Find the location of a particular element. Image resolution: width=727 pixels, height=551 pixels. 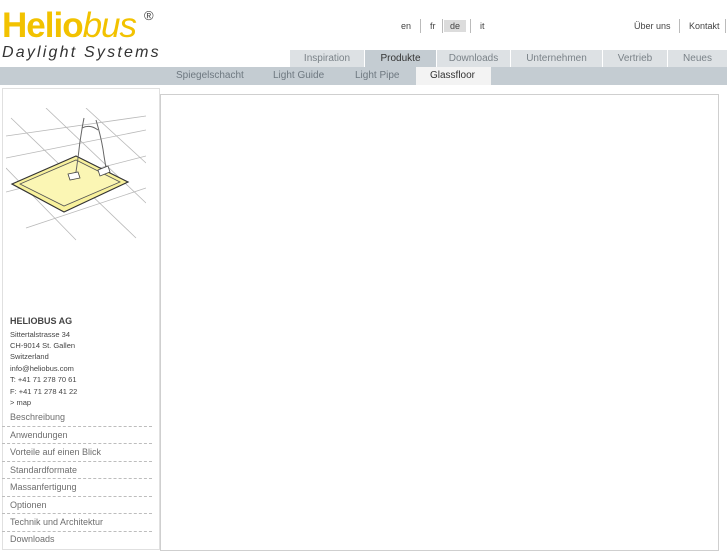

tab-neues: Neues is located at coordinates (697, 58).